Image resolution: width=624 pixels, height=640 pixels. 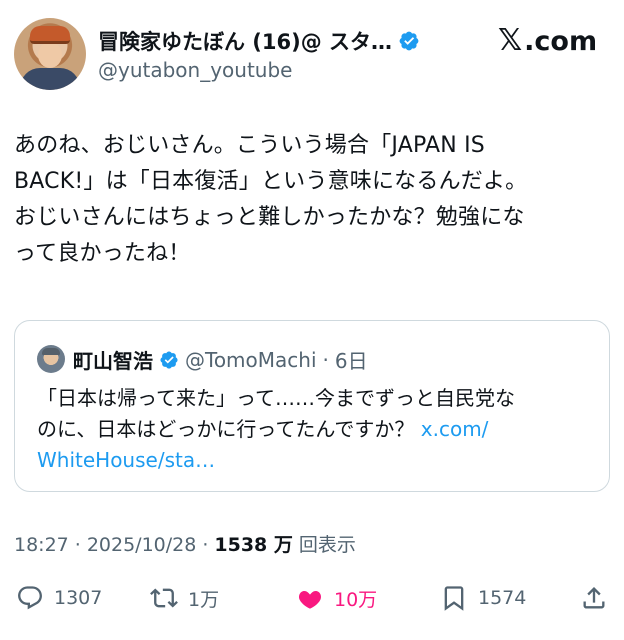 I want to click on repost-button: 1万, so click(x=184, y=598).